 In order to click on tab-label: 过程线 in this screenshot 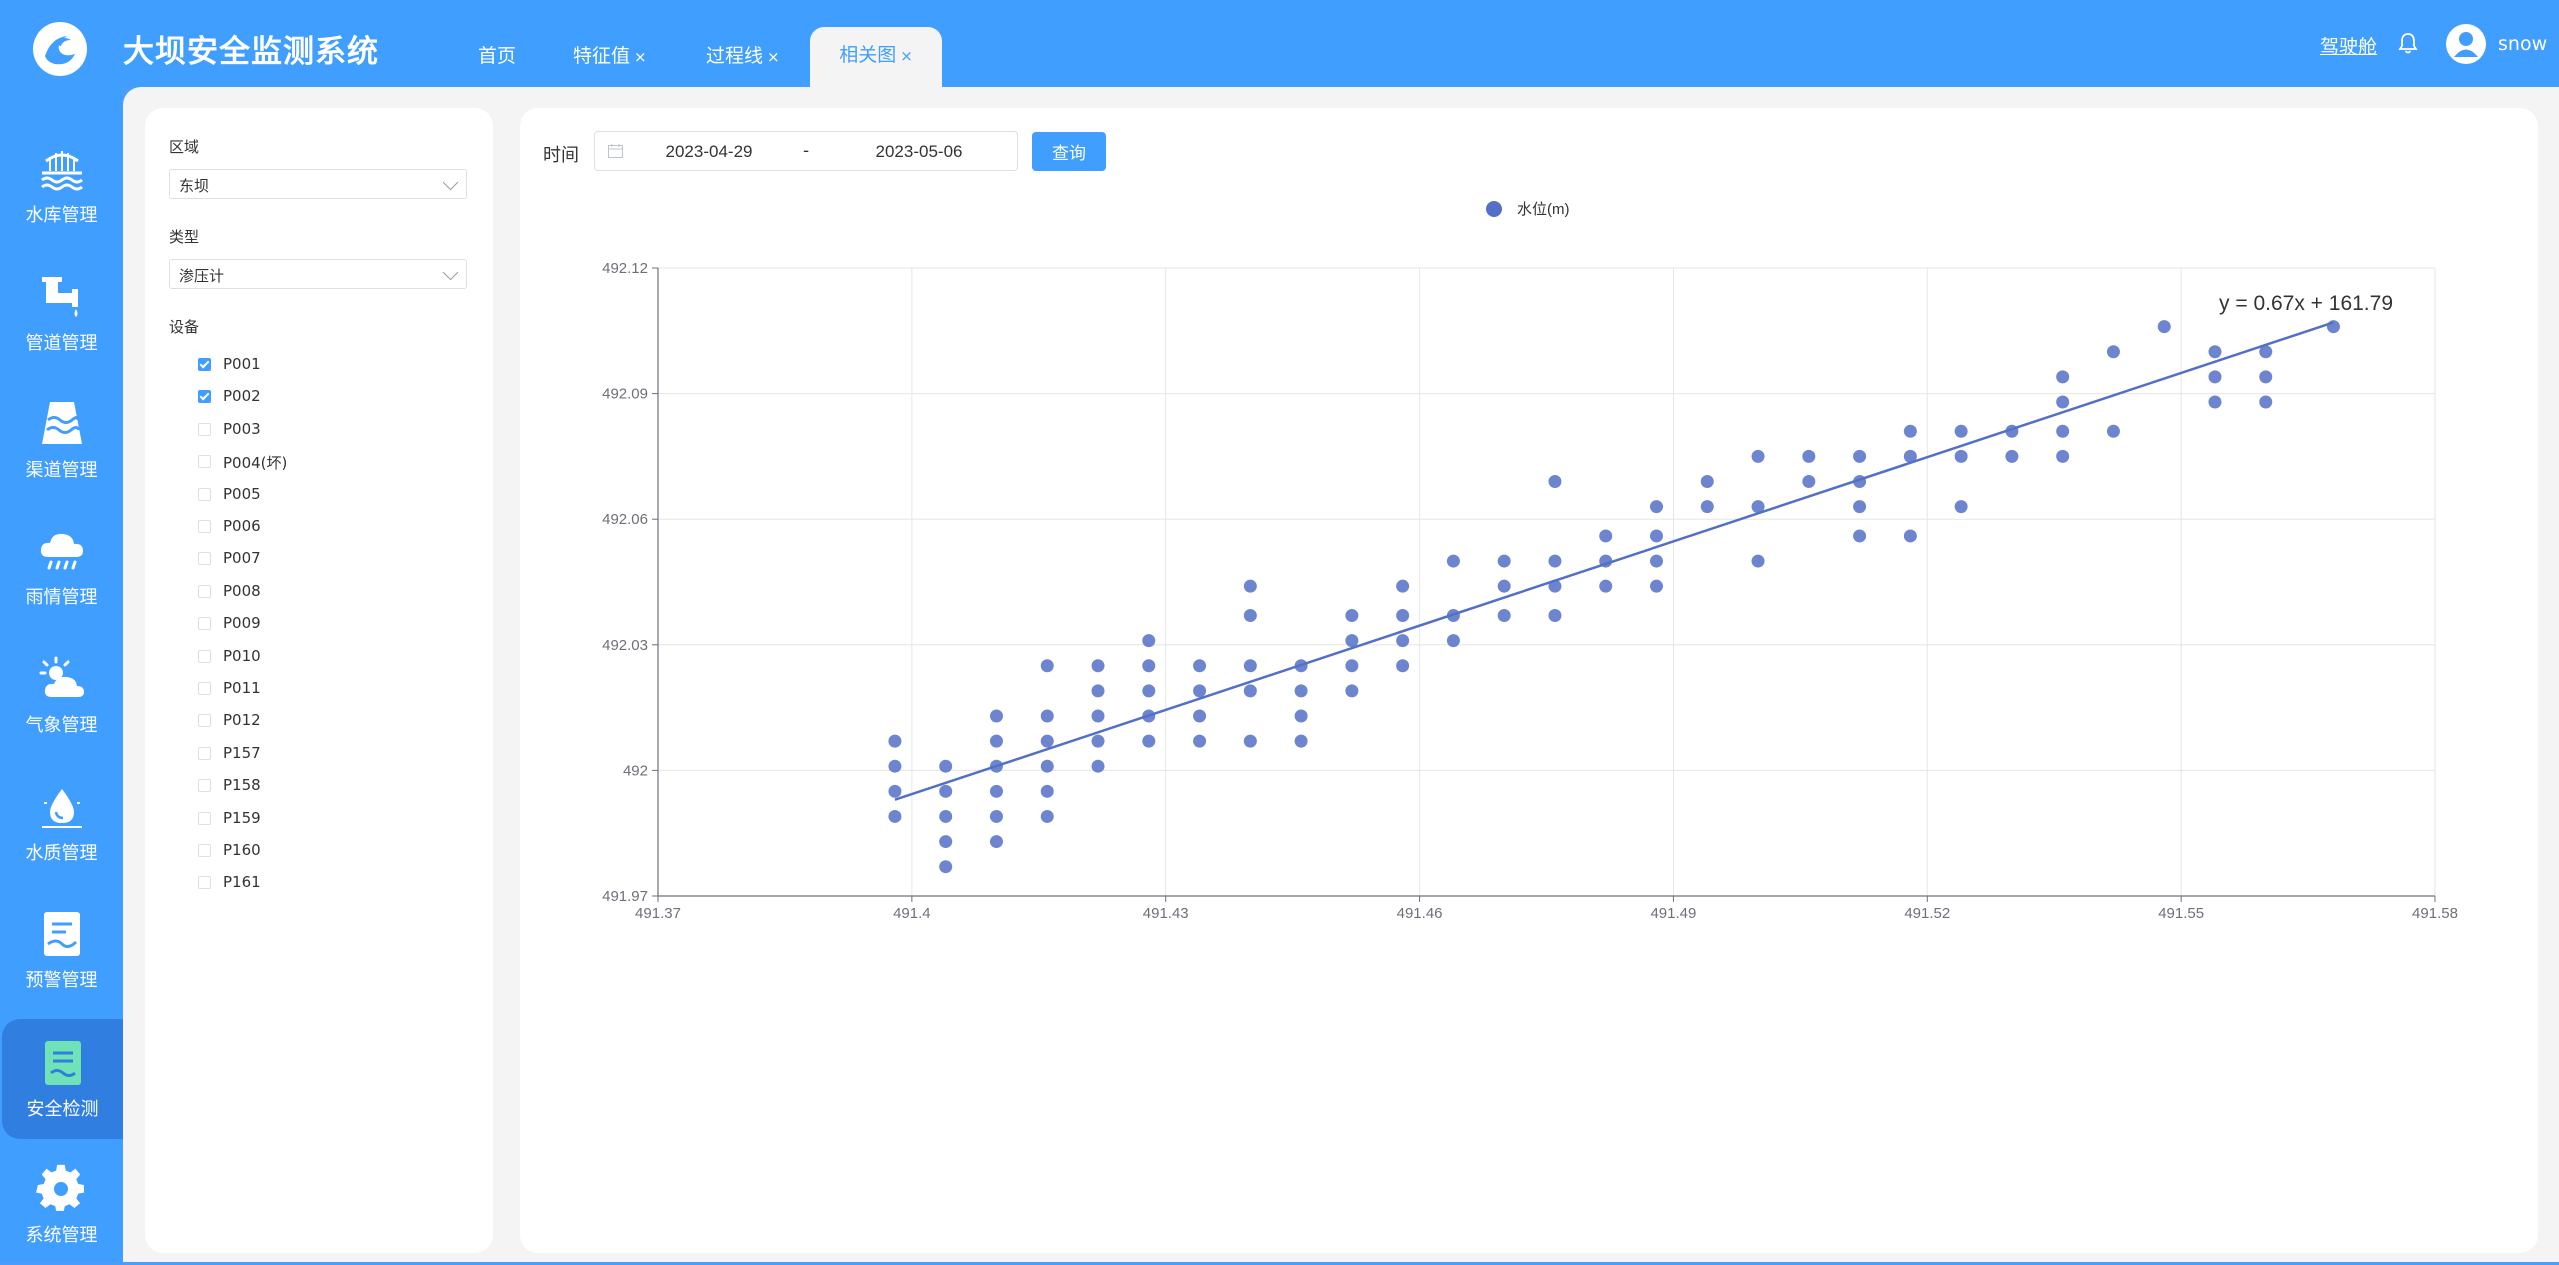, I will do `click(735, 56)`.